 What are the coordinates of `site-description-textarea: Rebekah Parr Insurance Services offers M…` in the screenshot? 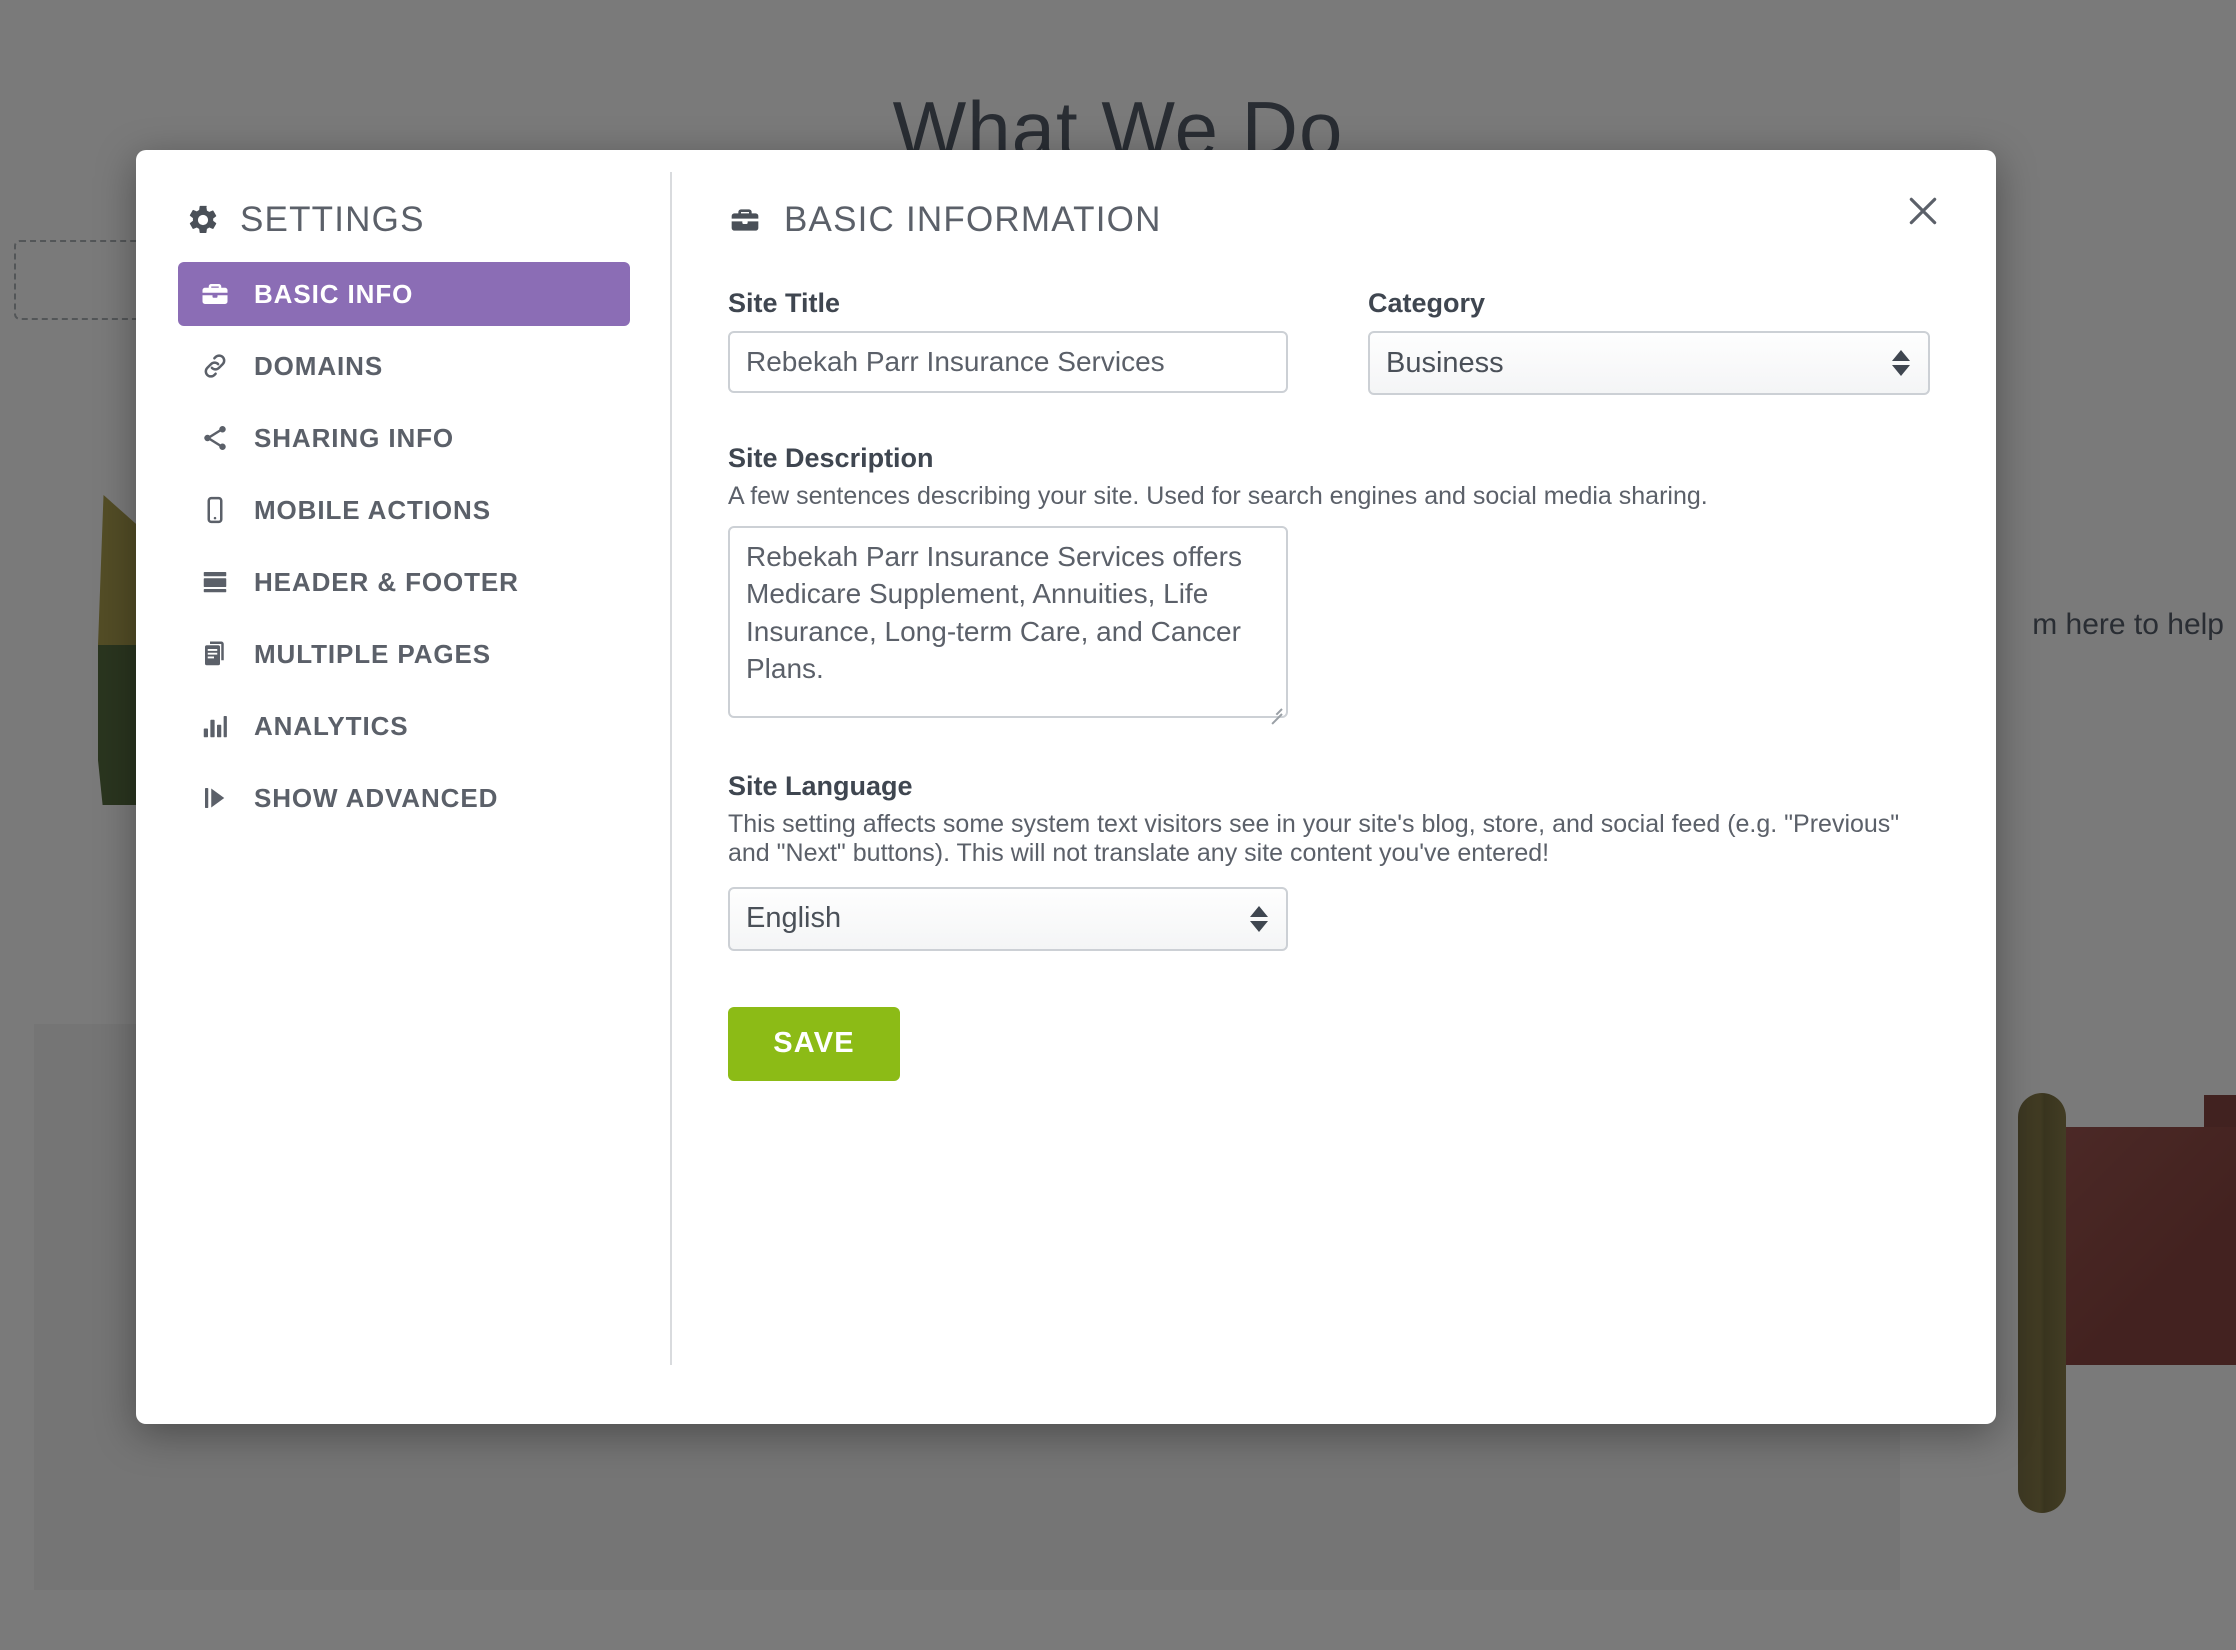 It's located at (1008, 621).